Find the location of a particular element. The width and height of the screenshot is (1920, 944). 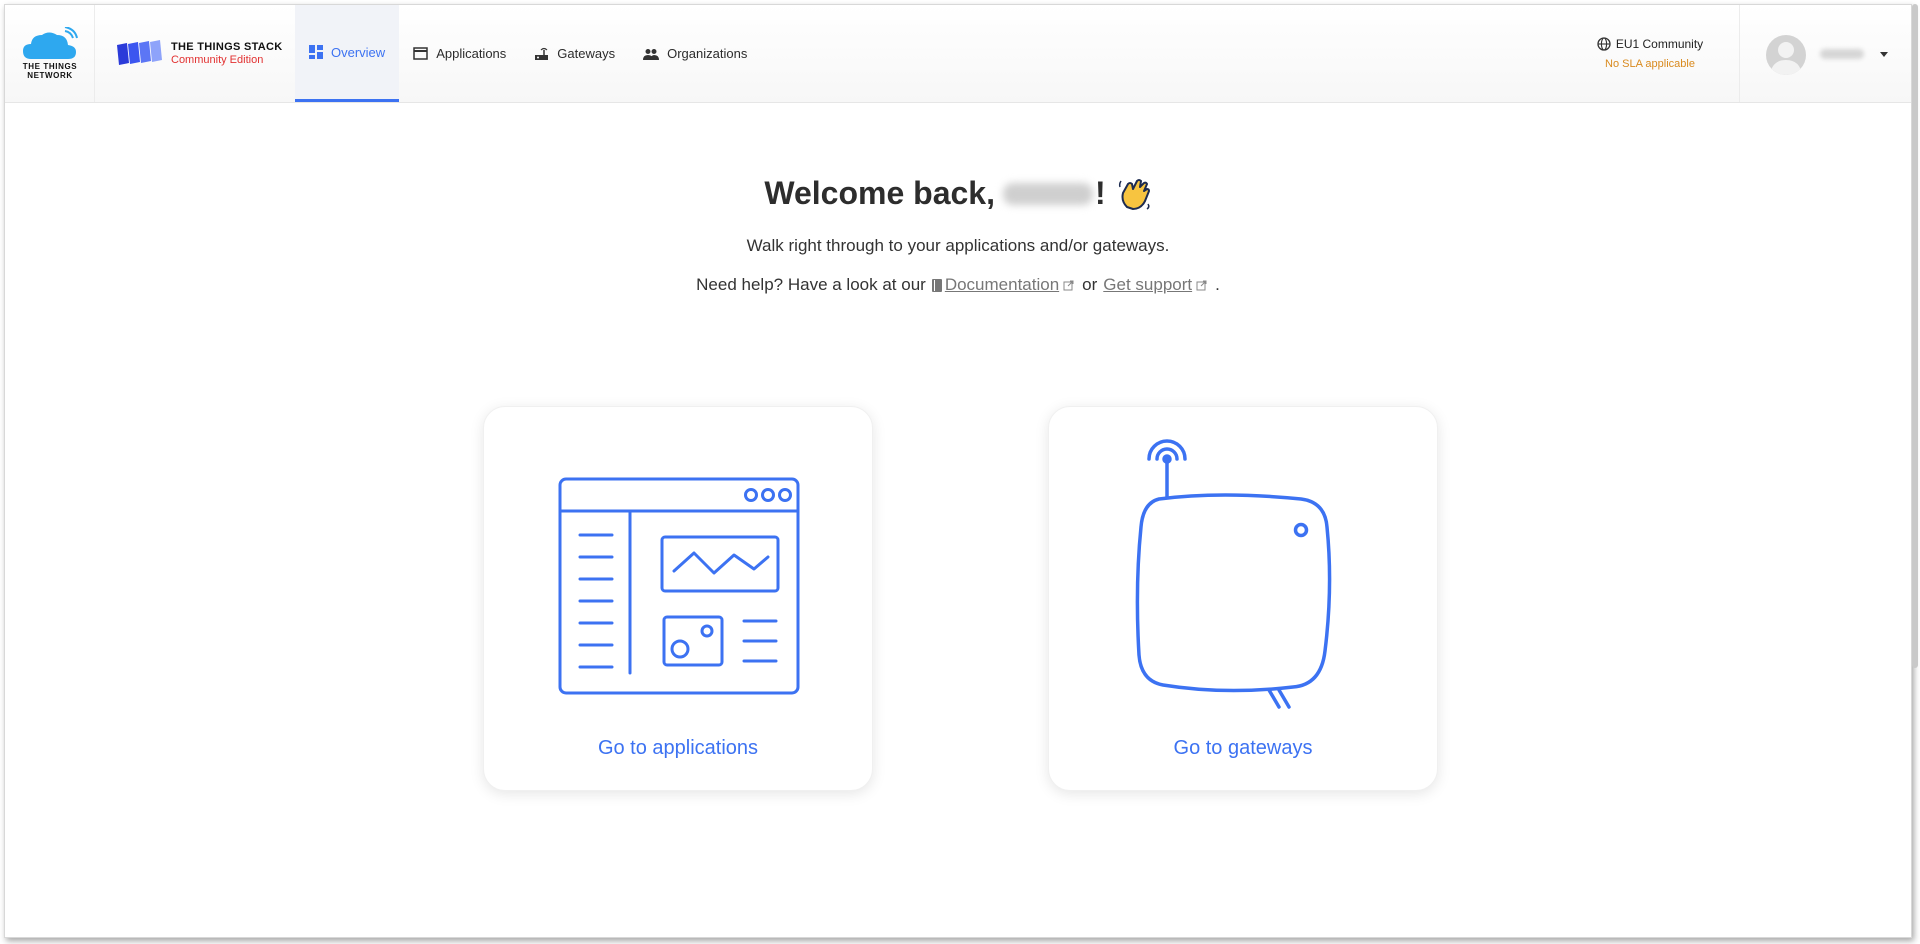

nav-organizations: Organizations is located at coordinates (695, 53).